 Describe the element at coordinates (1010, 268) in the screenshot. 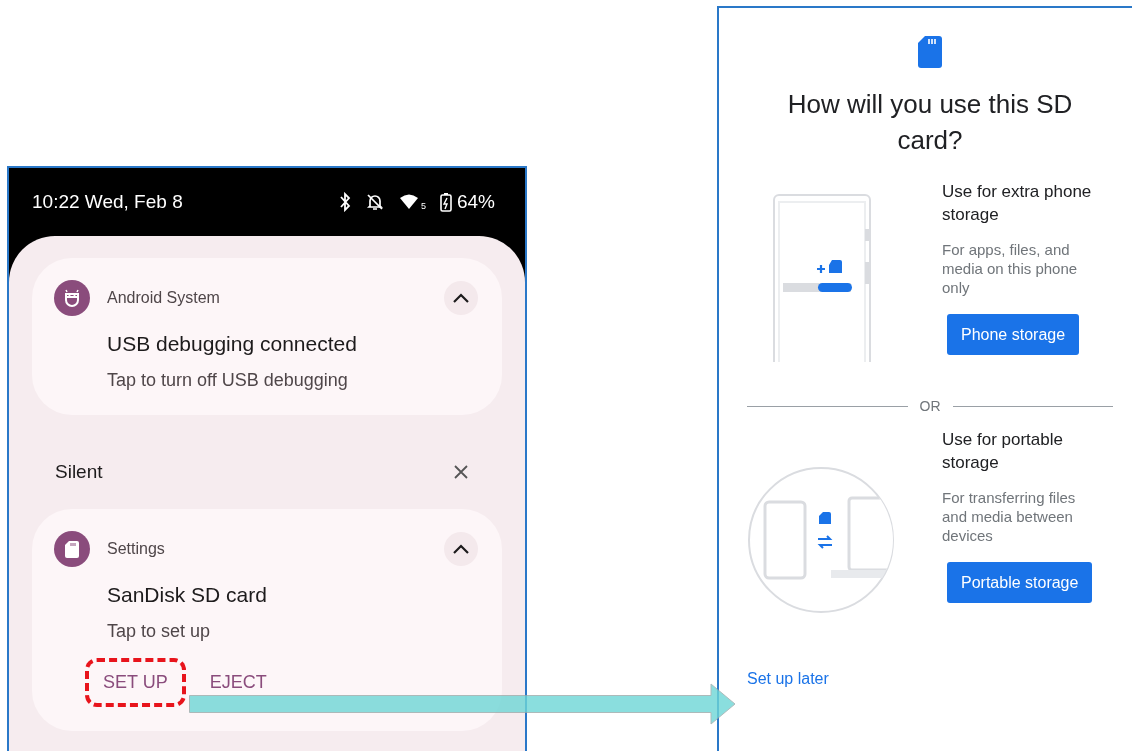

I see `option-description: For apps, files, and media on this phone only` at that location.